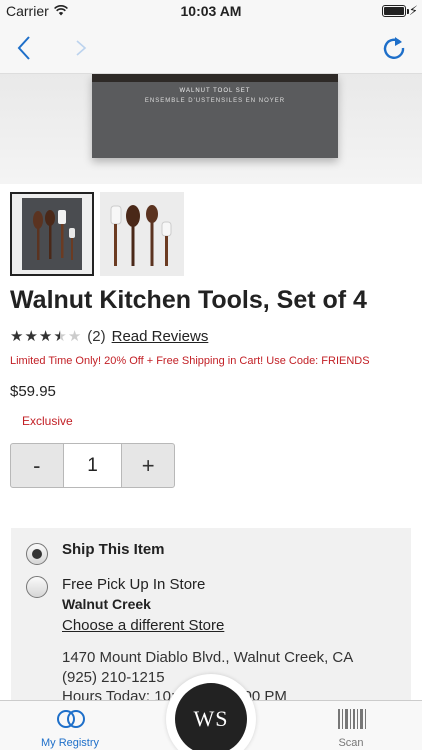 This screenshot has width=422, height=750. Describe the element at coordinates (211, 48) in the screenshot. I see `browser-nav-bar` at that location.